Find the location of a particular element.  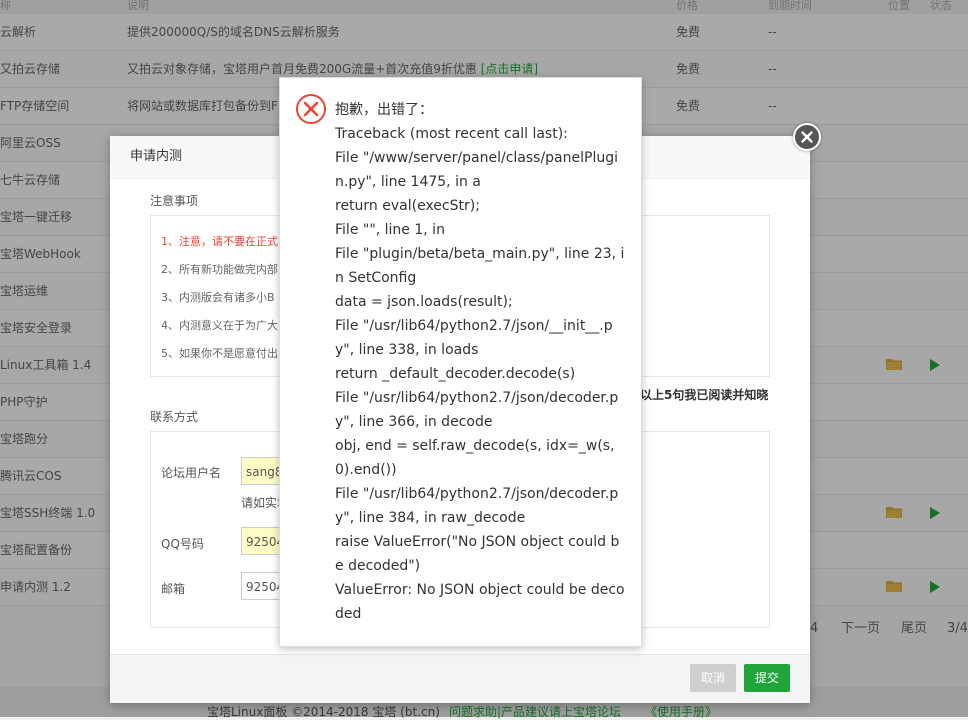

error-icon is located at coordinates (311, 109).